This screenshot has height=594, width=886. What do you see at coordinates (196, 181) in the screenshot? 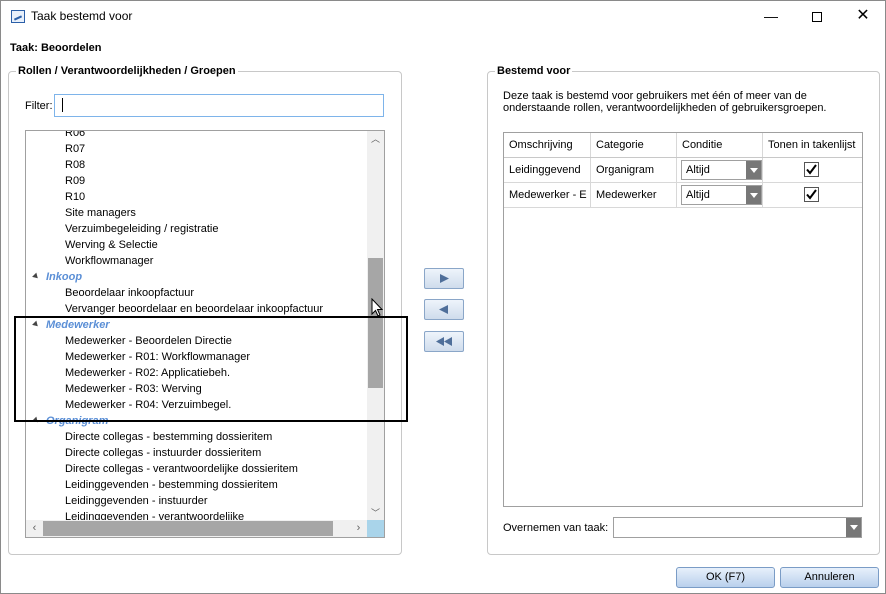
I see `tree-item: R09` at bounding box center [196, 181].